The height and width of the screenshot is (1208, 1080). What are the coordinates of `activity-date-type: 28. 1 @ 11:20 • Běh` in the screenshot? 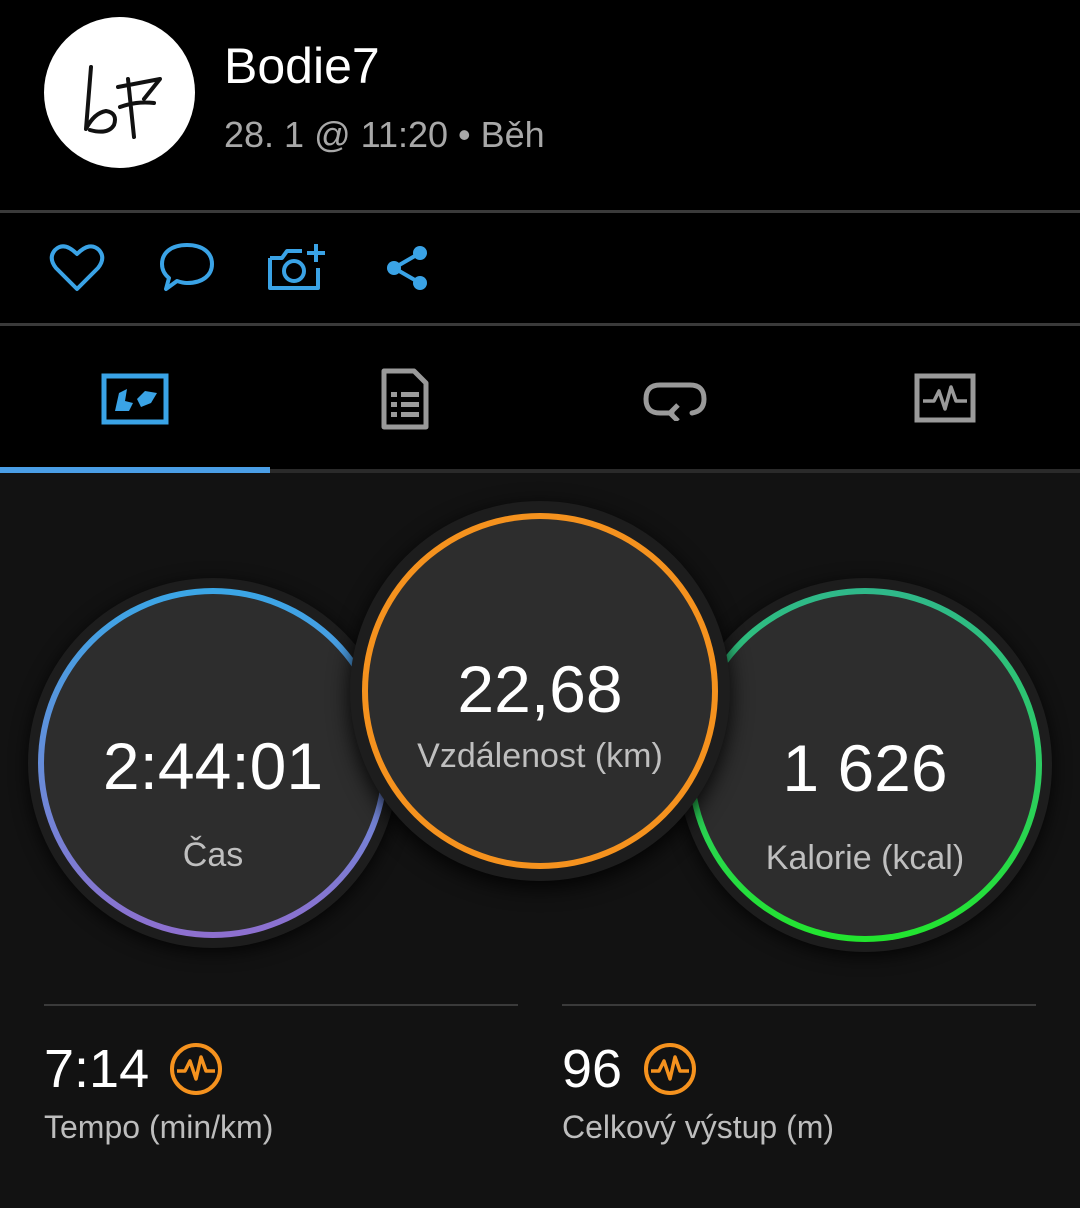 It's located at (384, 134).